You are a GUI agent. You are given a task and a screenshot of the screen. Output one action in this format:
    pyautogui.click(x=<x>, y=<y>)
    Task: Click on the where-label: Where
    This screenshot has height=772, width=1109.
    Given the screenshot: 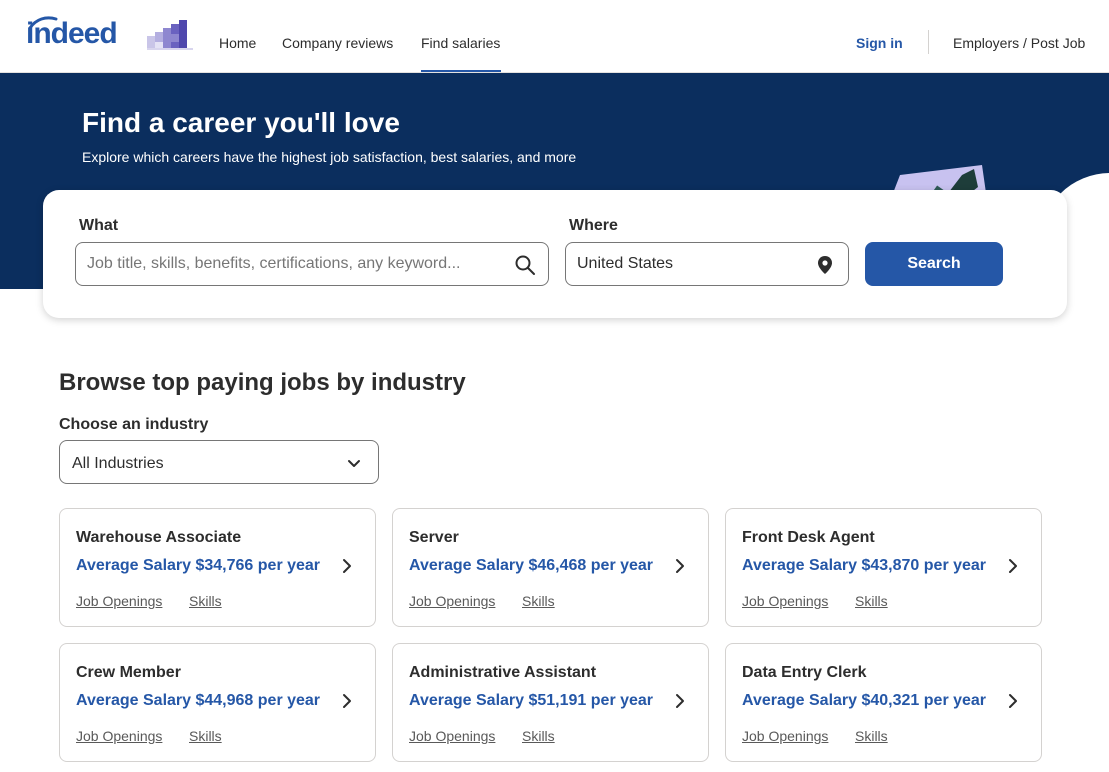 What is the action you would take?
    pyautogui.click(x=593, y=225)
    